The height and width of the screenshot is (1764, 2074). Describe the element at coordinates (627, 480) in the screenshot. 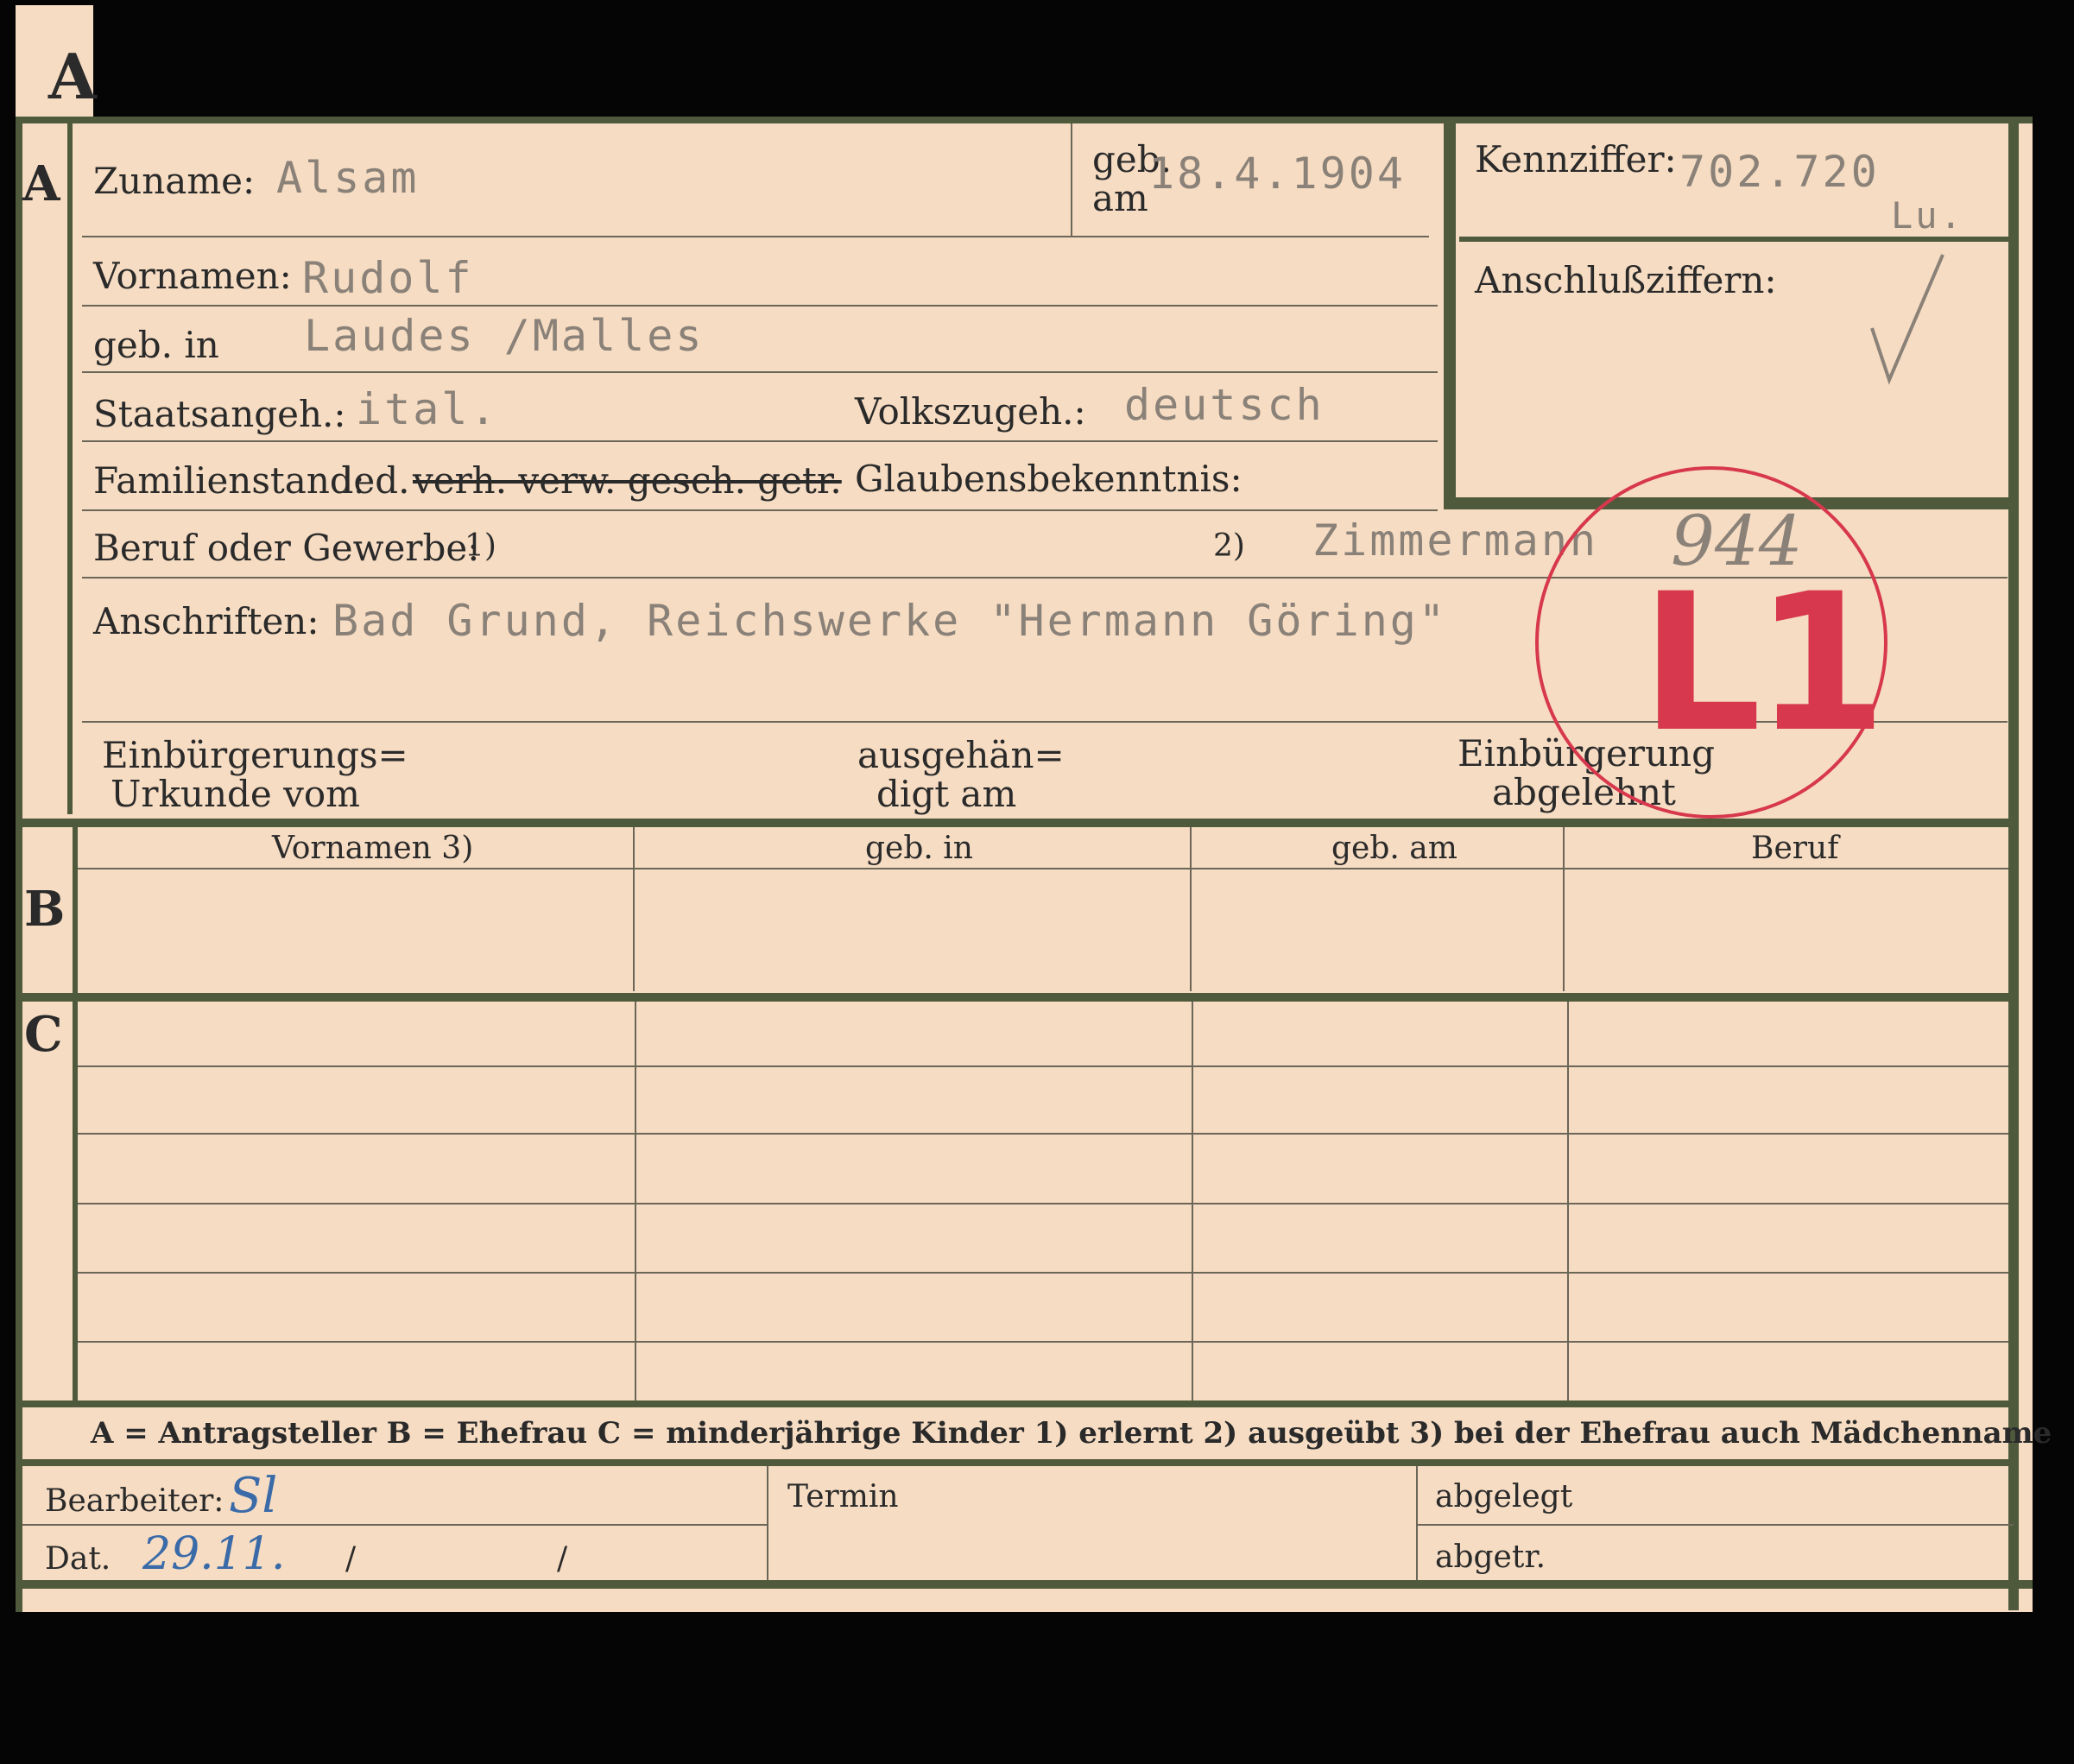

I see `label-fam-struck: verh. verw. gesch. getr.` at that location.